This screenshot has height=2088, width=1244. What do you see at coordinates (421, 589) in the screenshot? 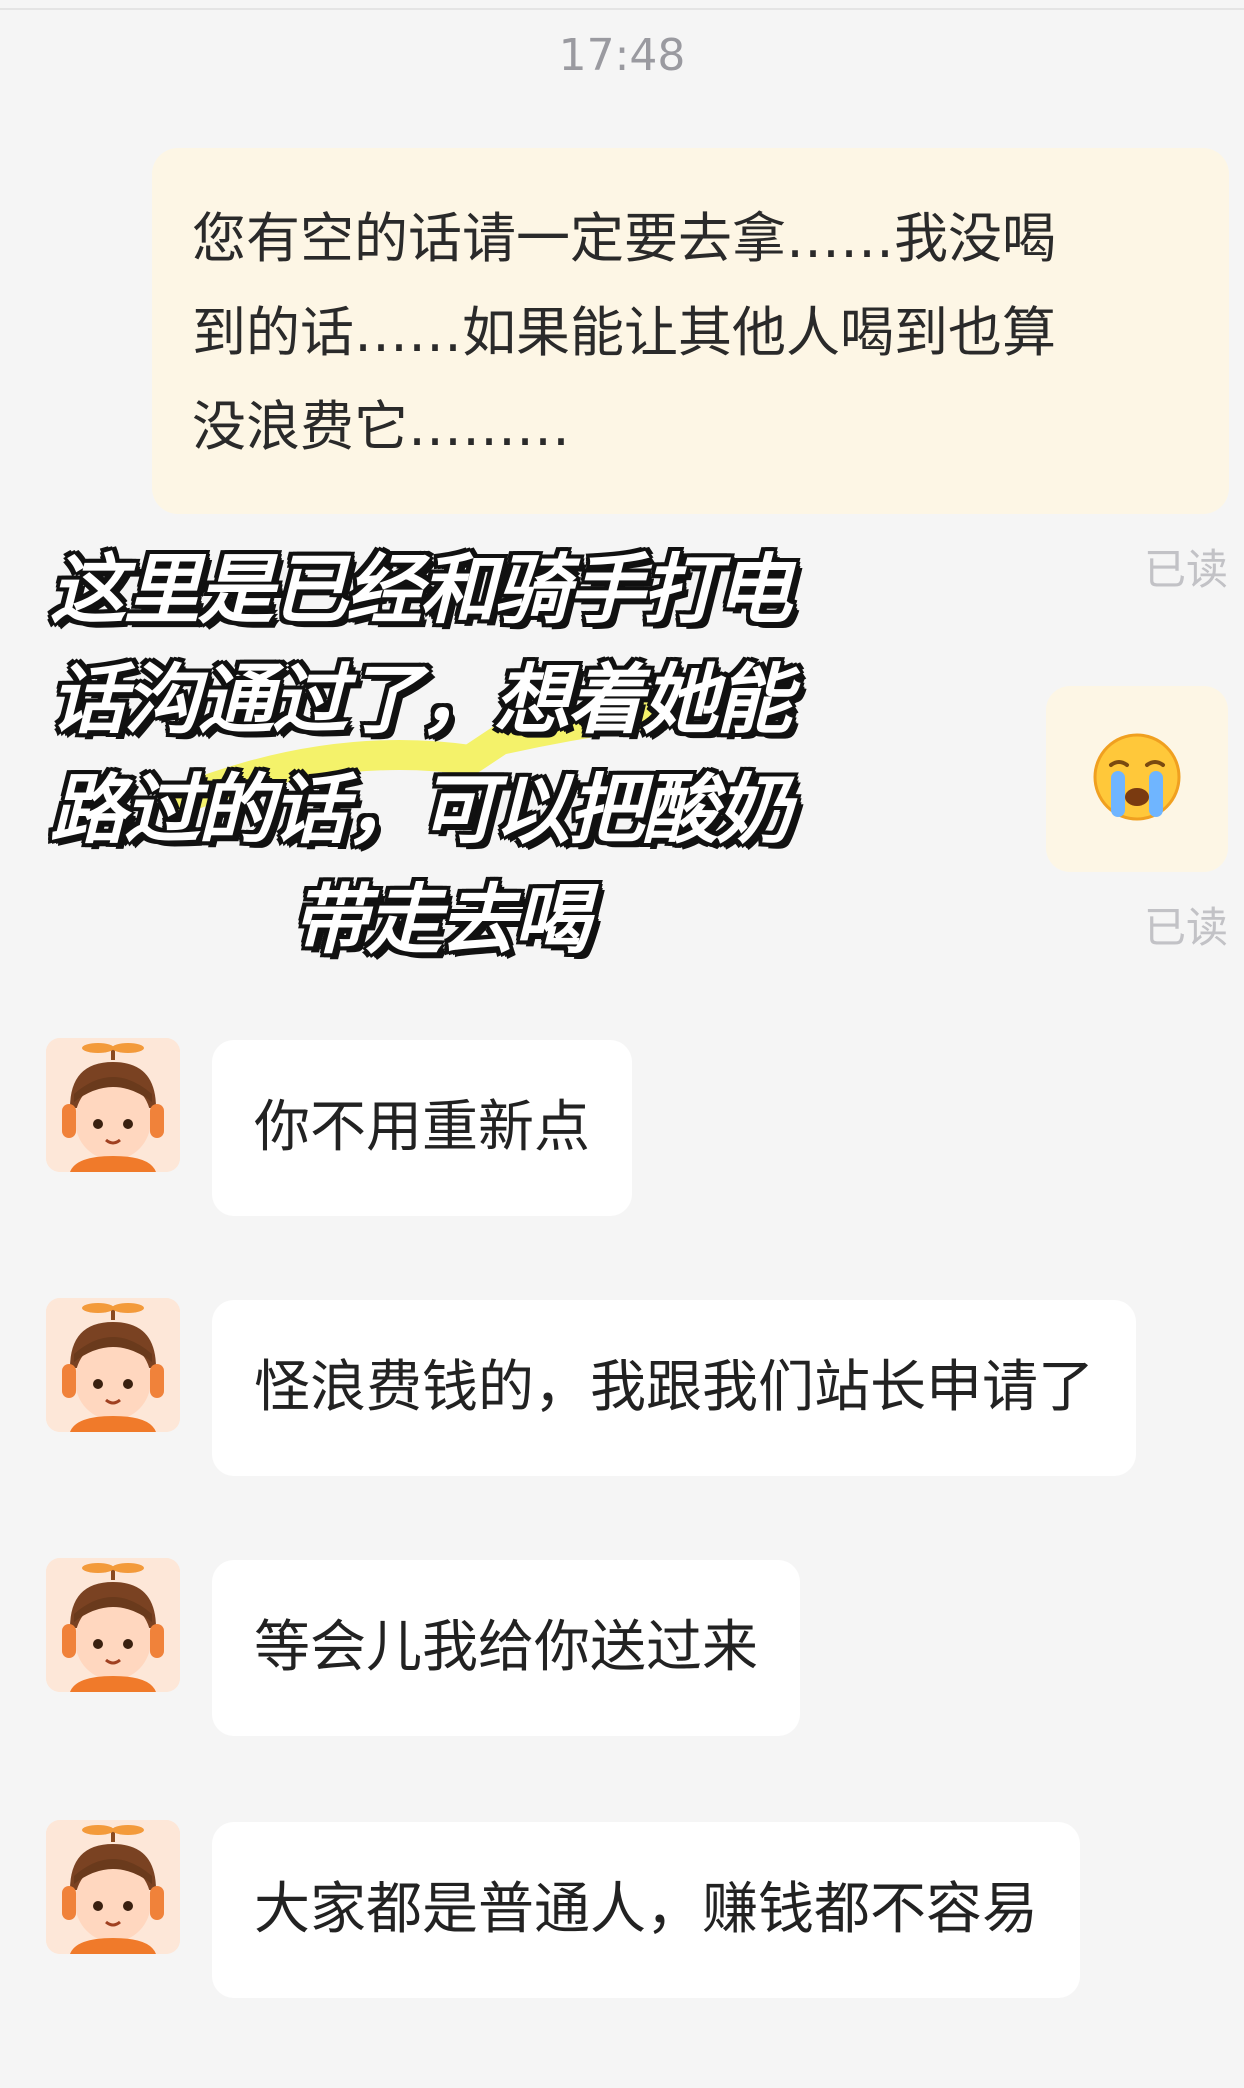
I see `caption-line: 这里是已经和骑手打电` at bounding box center [421, 589].